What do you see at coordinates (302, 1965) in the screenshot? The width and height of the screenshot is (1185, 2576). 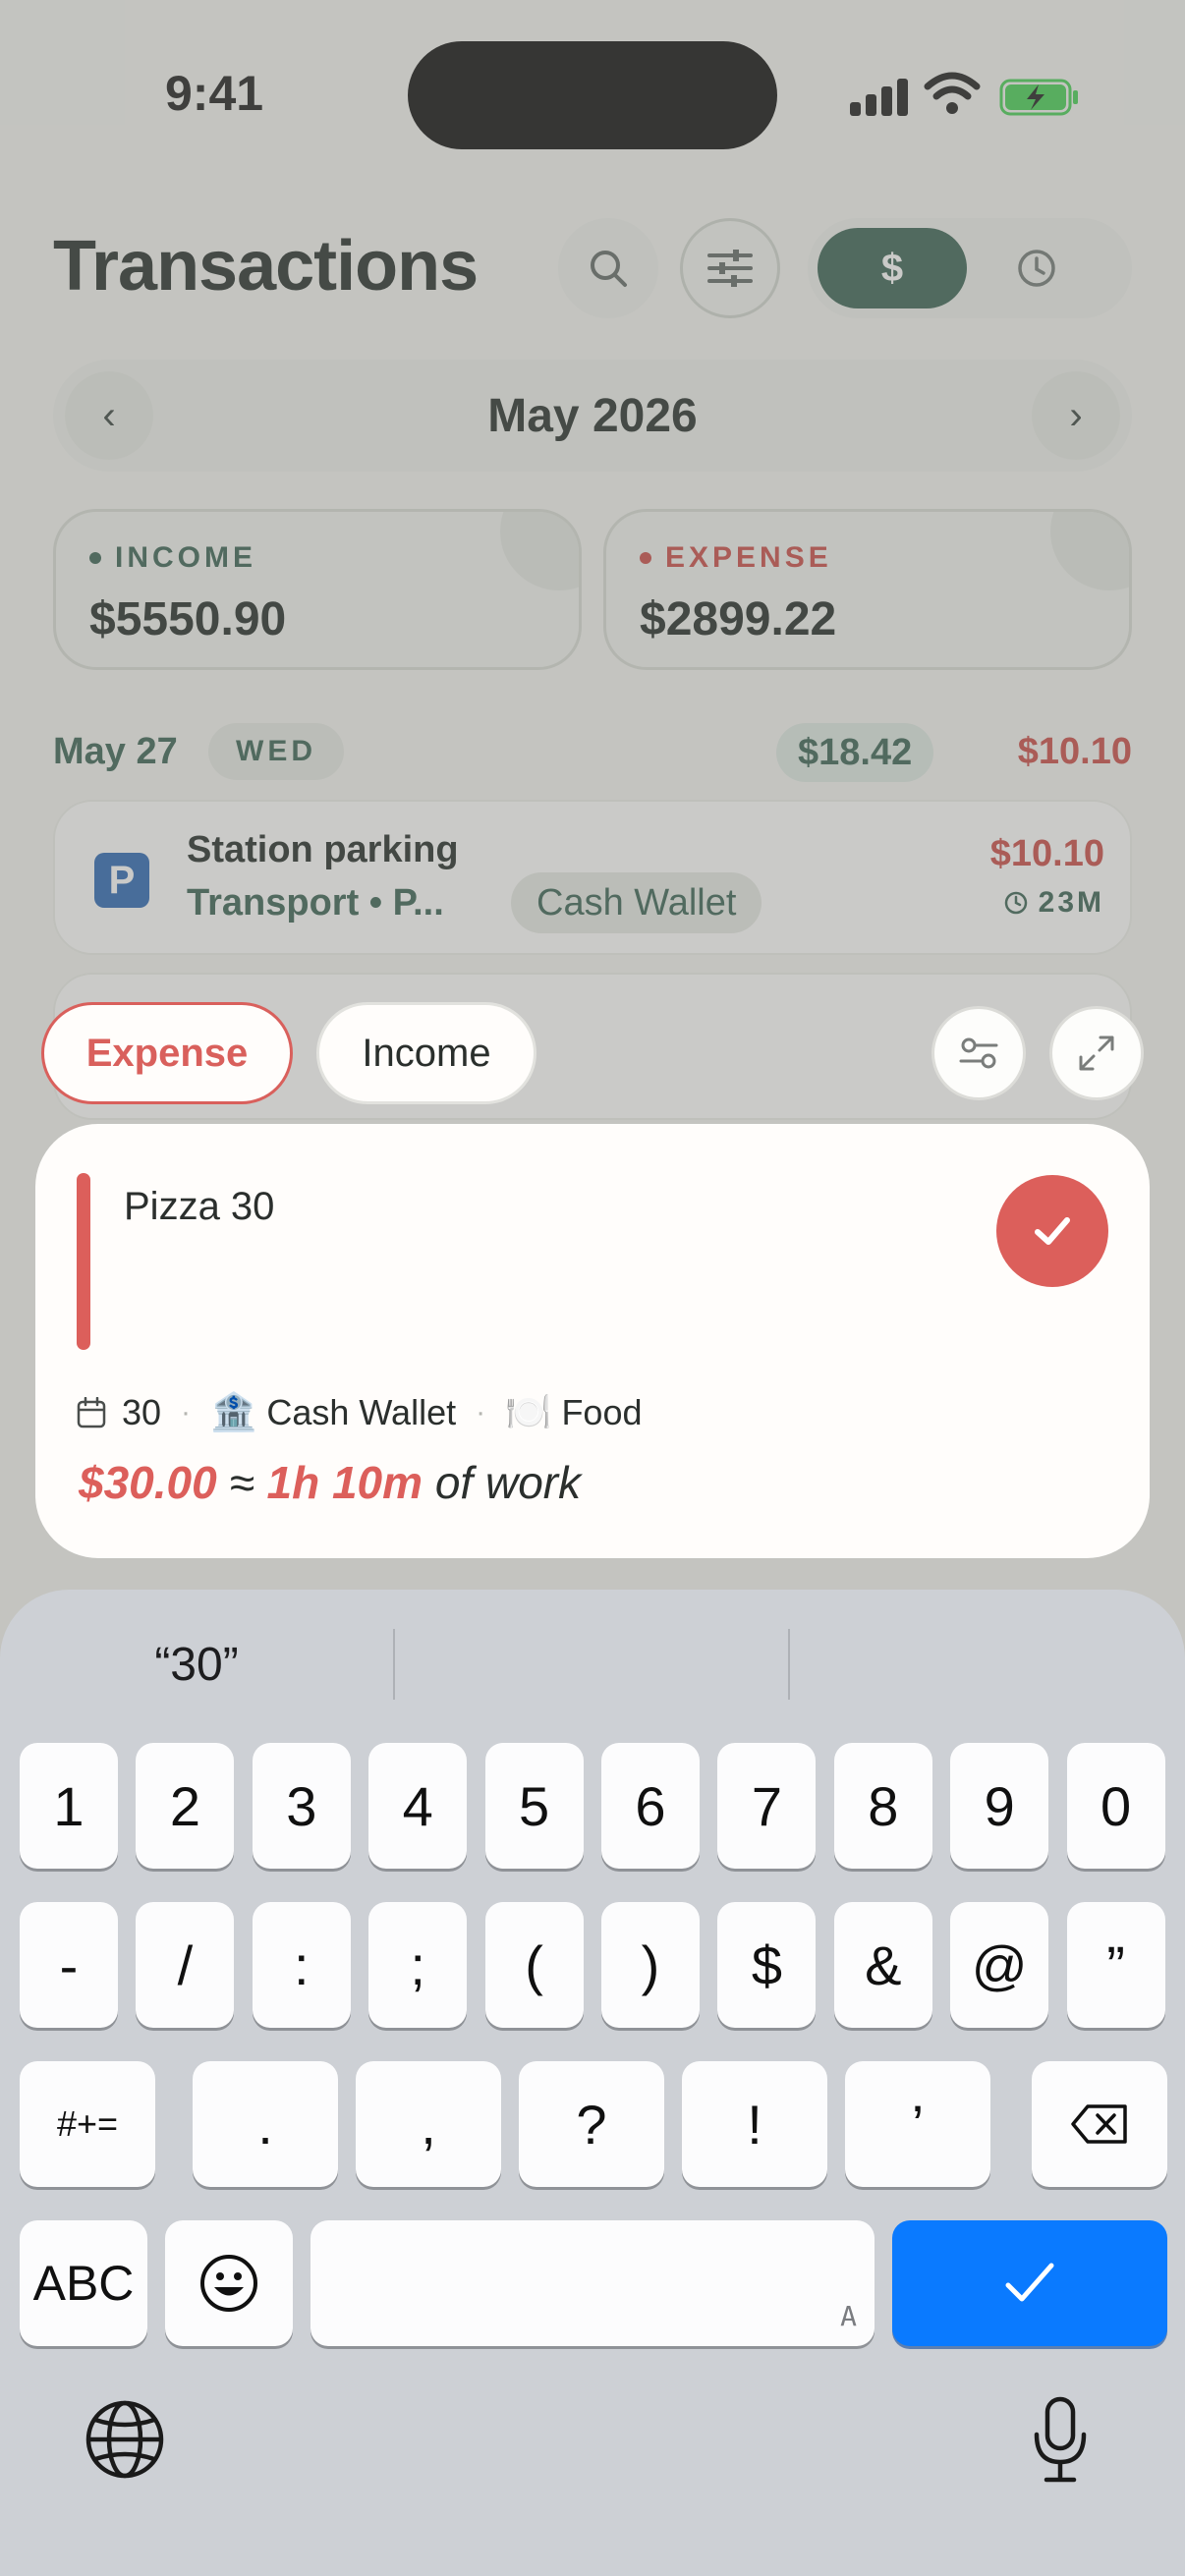 I see `key: :` at bounding box center [302, 1965].